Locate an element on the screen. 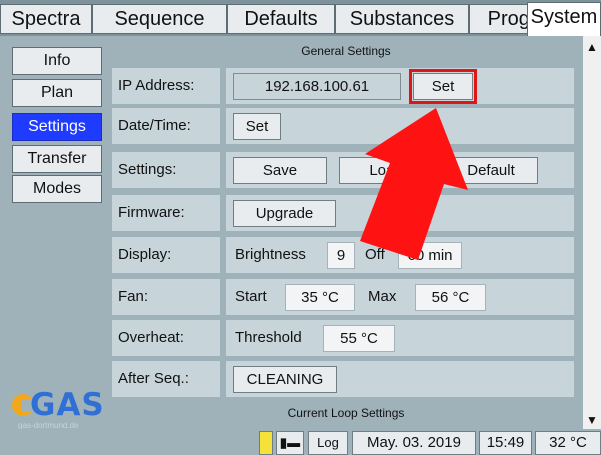  status-bar: ▮▬ Log May. 03. 2019 15:49 32 °C is located at coordinates (300, 442).